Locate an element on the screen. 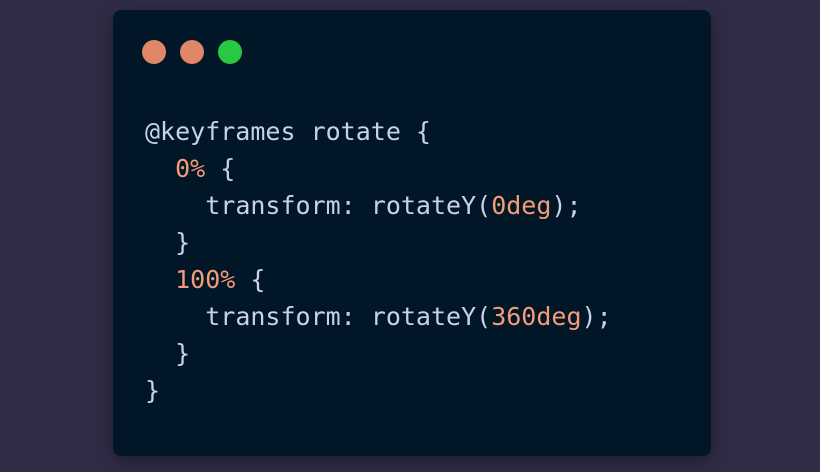 This screenshot has height=472, width=820. minimize-dot-icon is located at coordinates (192, 52).